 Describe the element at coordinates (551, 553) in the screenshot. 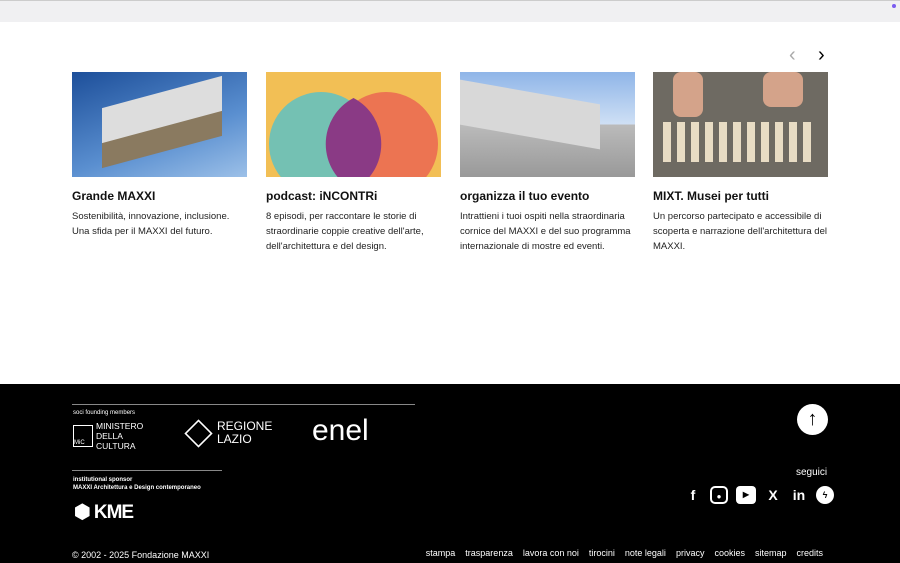

I see `link-lavora: lavora con noi` at that location.